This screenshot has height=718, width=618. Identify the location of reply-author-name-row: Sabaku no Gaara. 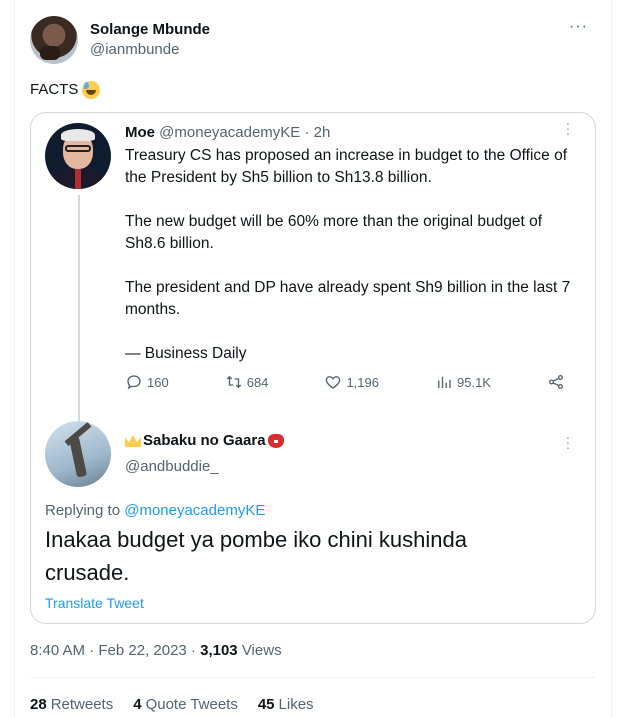
(204, 441).